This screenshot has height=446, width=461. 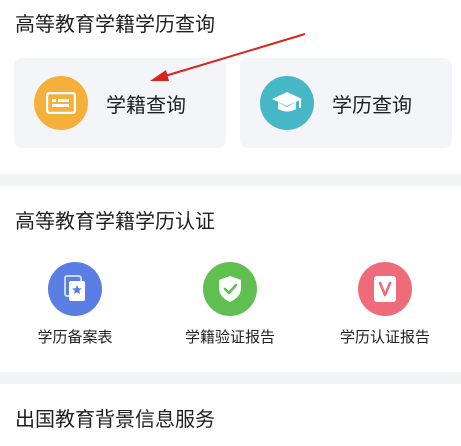 What do you see at coordinates (115, 221) in the screenshot?
I see `section-title-certification: 高等教育学籍学历认证` at bounding box center [115, 221].